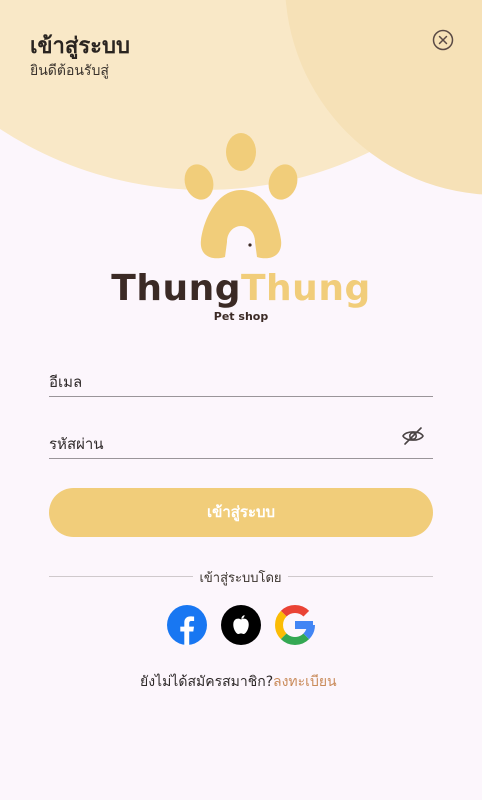 Image resolution: width=482 pixels, height=800 pixels. I want to click on close-button, so click(443, 40).